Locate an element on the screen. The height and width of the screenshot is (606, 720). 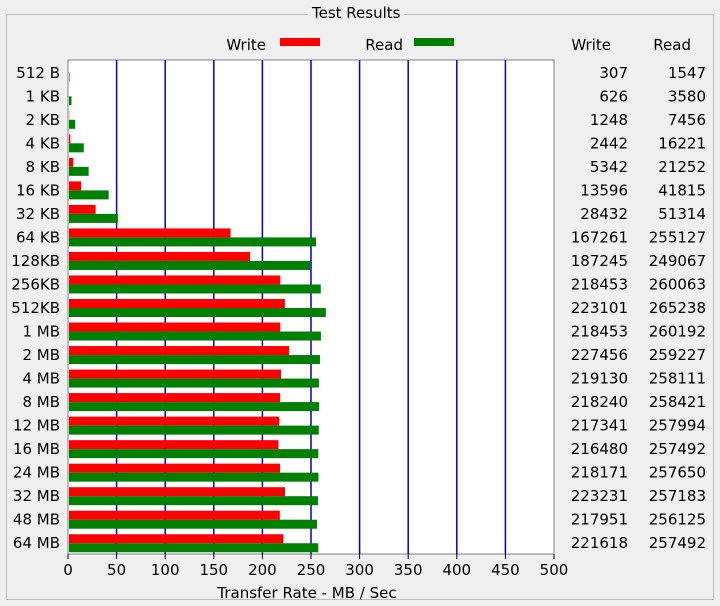
x-tick-label: 450 is located at coordinates (505, 570).